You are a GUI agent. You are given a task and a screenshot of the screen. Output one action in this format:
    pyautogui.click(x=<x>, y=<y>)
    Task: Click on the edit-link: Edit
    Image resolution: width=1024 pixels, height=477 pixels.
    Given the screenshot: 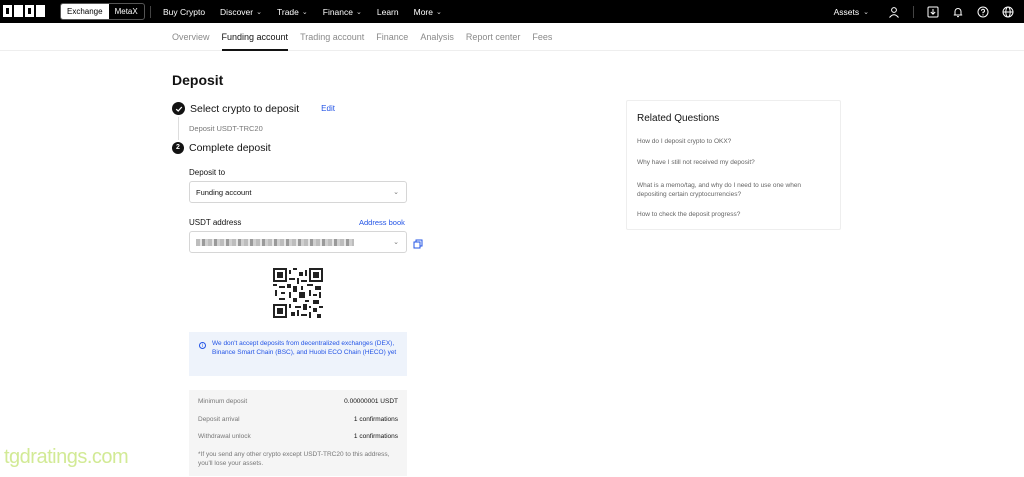 What is the action you would take?
    pyautogui.click(x=328, y=108)
    